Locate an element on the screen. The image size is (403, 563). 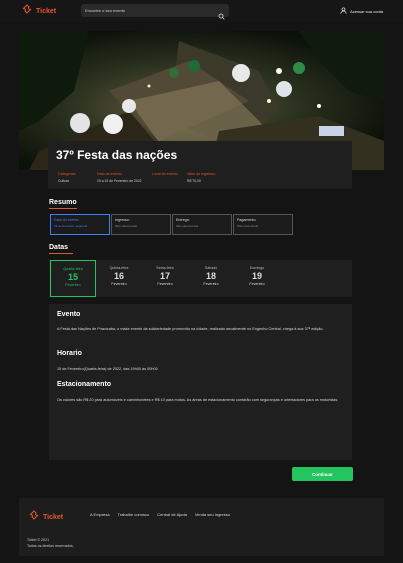
date-day: 18 is located at coordinates (210, 276).